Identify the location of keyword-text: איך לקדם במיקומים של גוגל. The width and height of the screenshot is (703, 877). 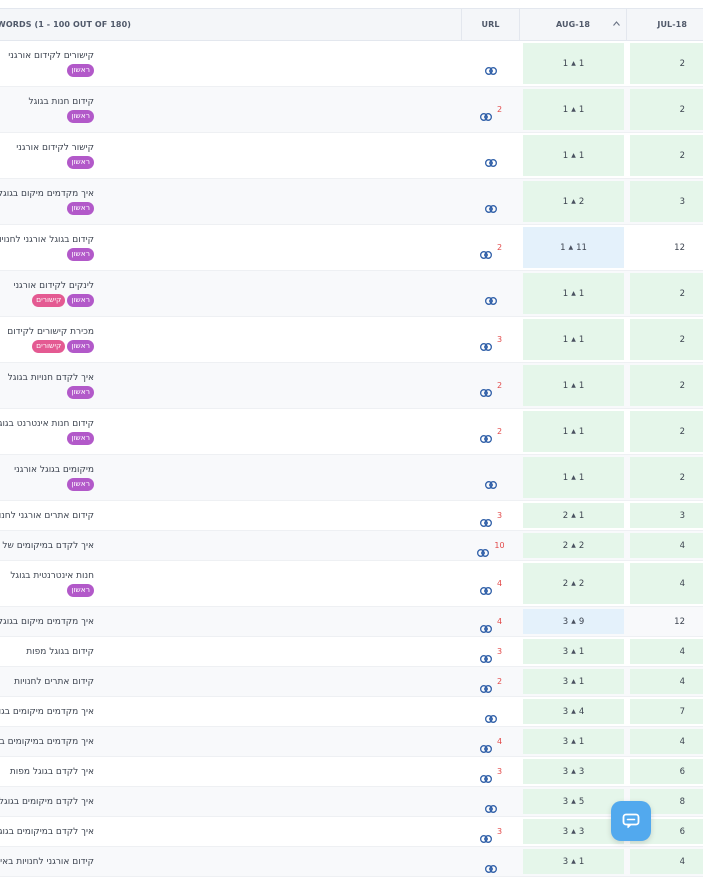
(47, 546).